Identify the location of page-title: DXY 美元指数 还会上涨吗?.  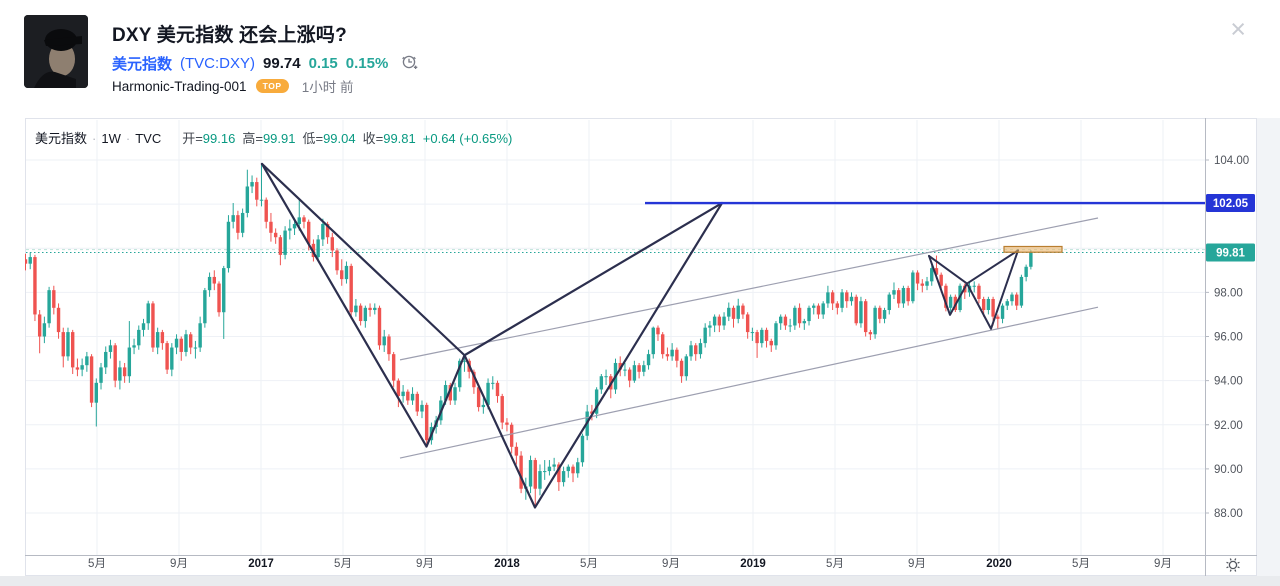
(229, 35).